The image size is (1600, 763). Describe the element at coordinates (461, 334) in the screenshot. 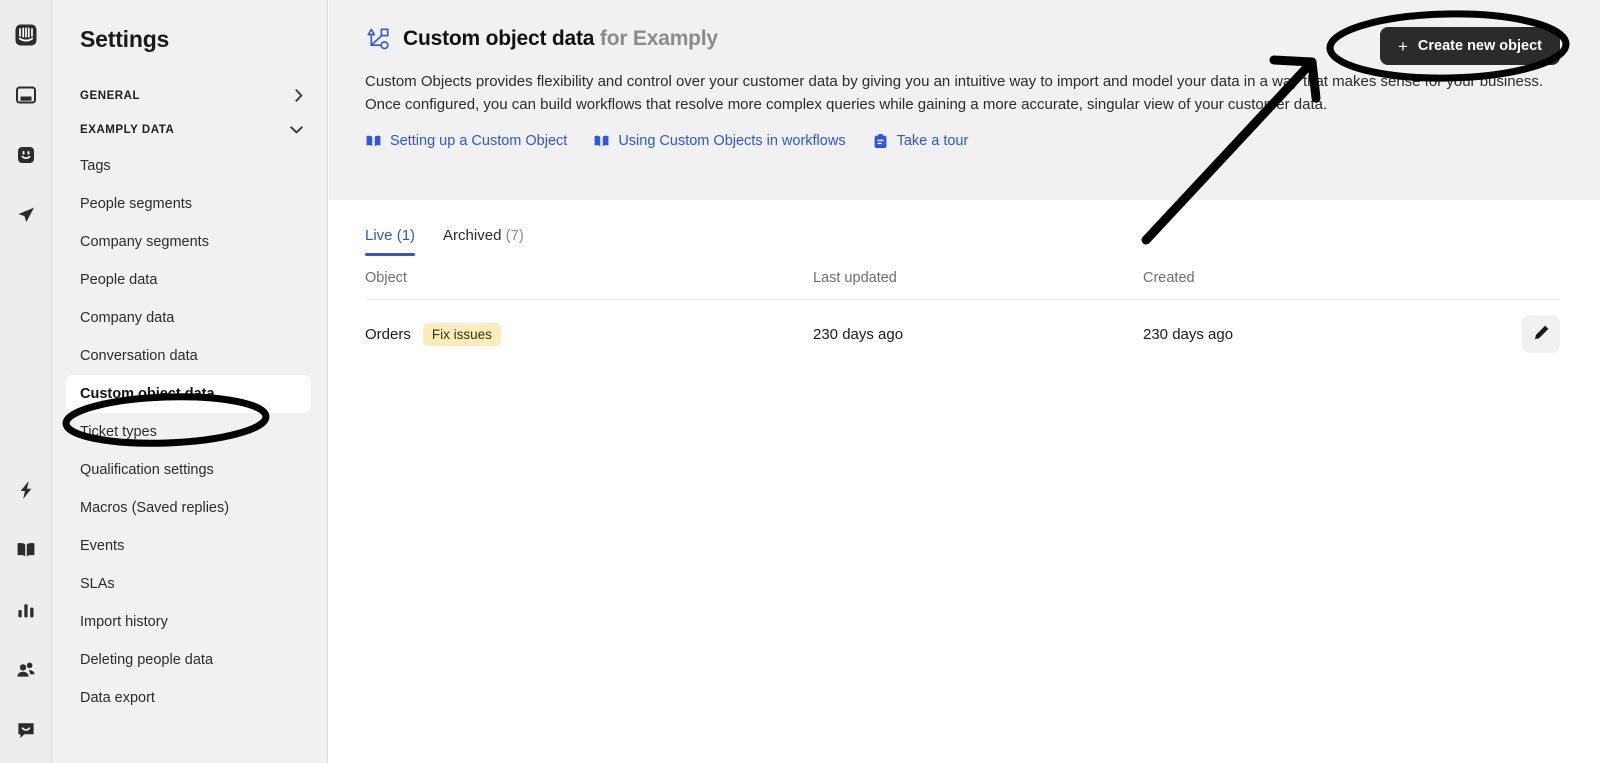

I see `status-badge: Fix issues` at that location.